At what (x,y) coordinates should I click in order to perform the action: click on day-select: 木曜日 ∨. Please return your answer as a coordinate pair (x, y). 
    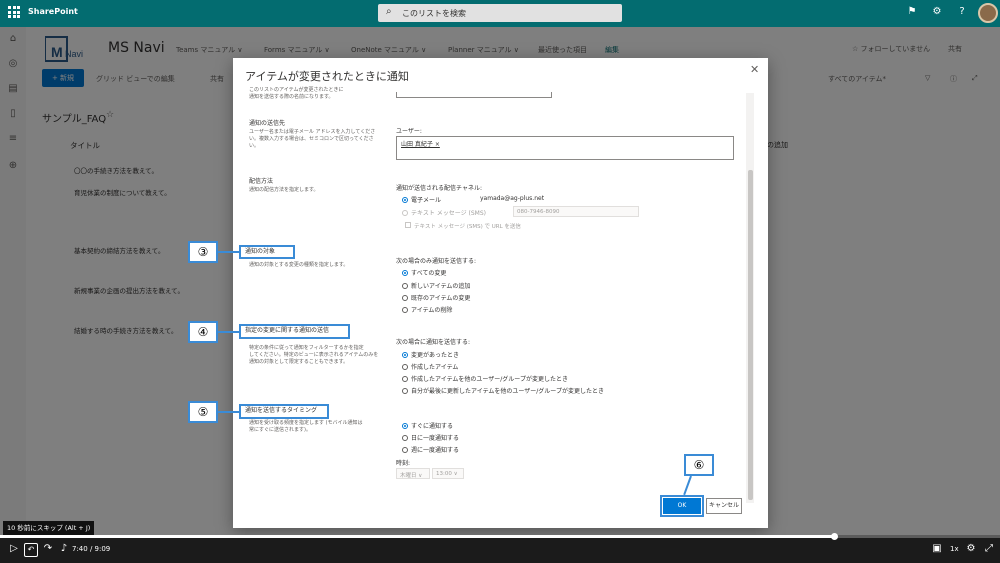
    Looking at the image, I should click on (413, 473).